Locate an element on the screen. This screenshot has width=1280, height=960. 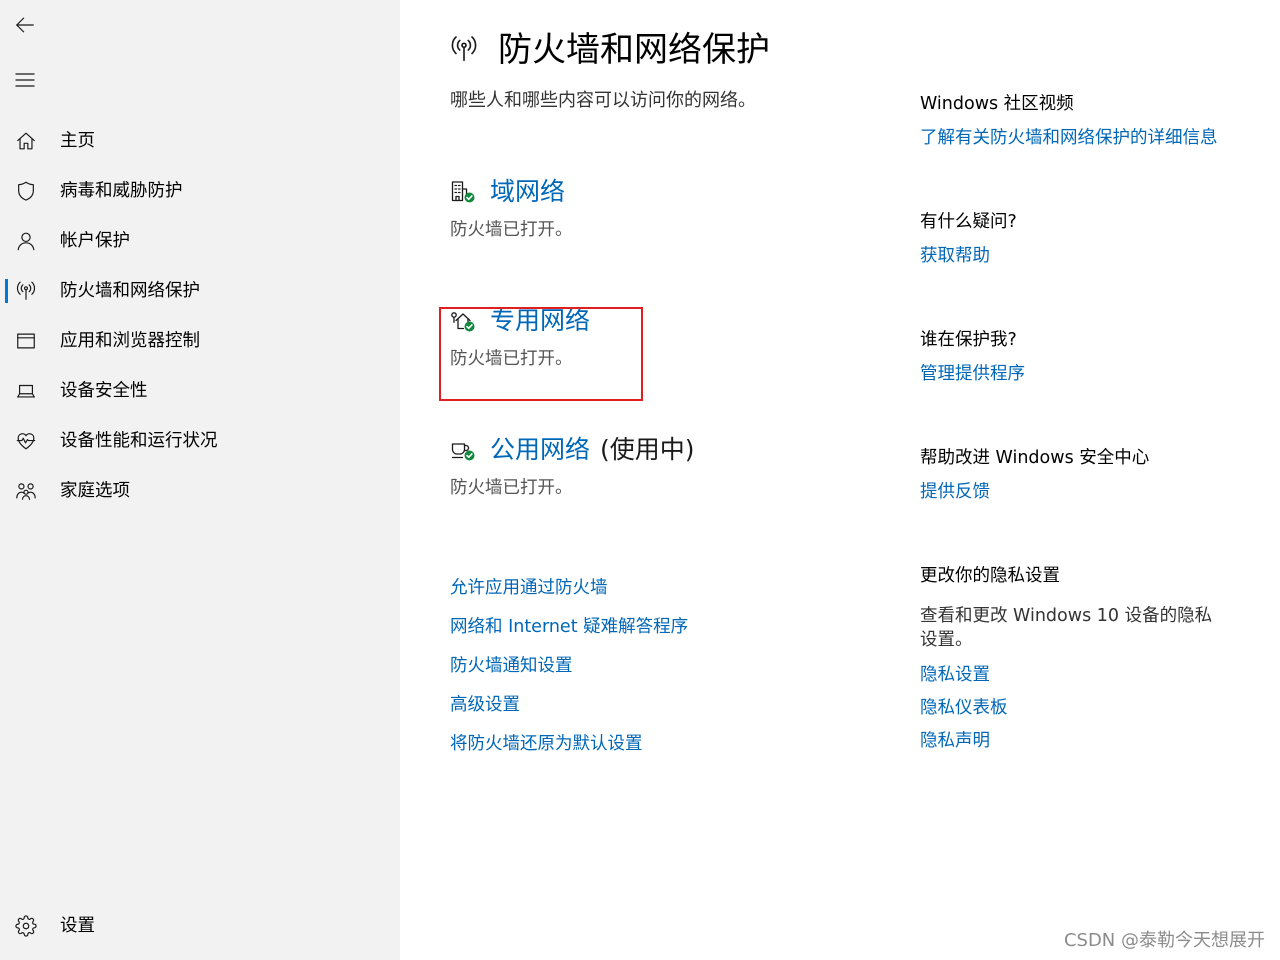
public-network-icon is located at coordinates (463, 452).